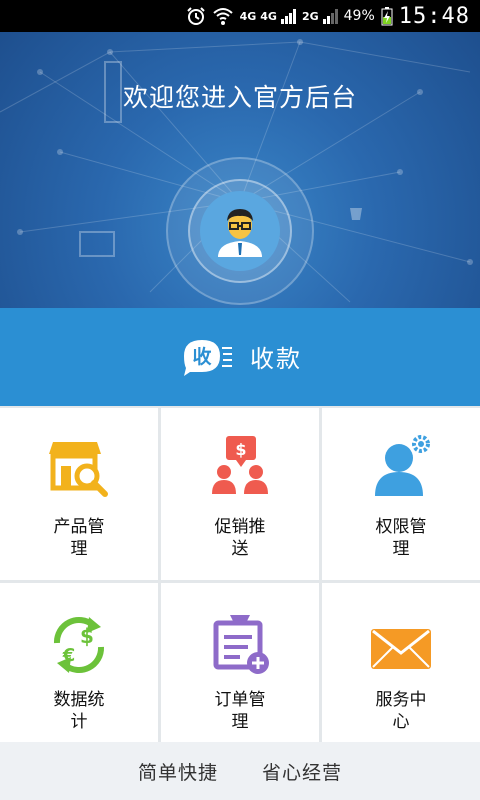 This screenshot has width=480, height=800. What do you see at coordinates (302, 772) in the screenshot?
I see `footer-slogan-right: 省心经营` at bounding box center [302, 772].